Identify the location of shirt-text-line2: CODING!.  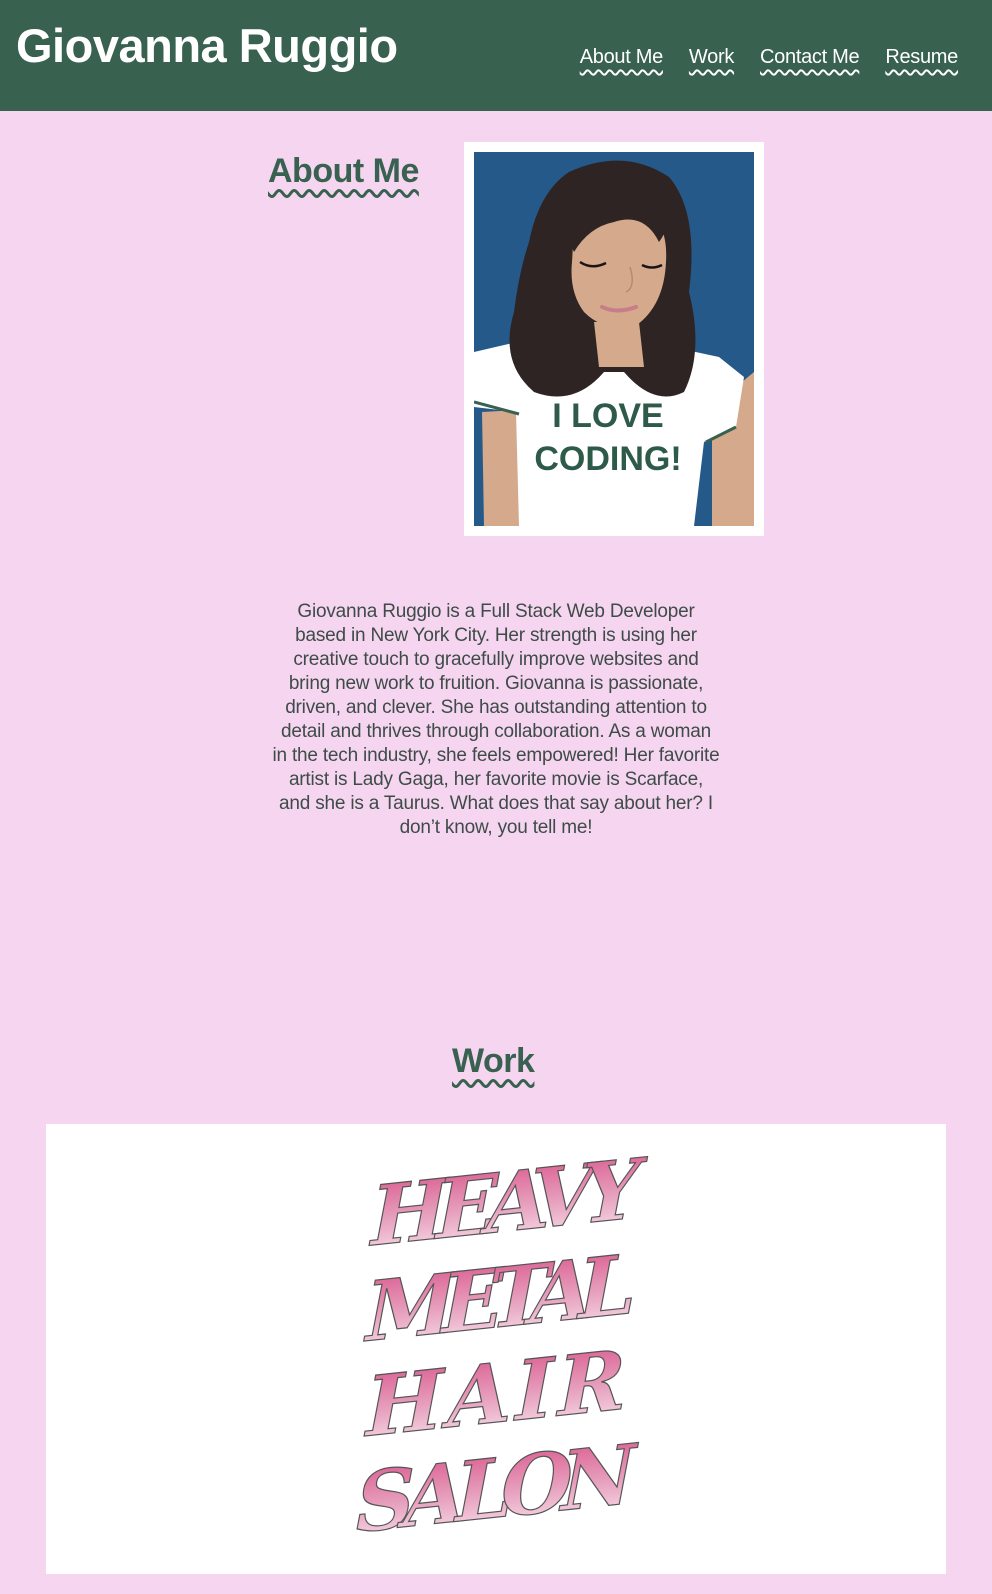
(607, 459).